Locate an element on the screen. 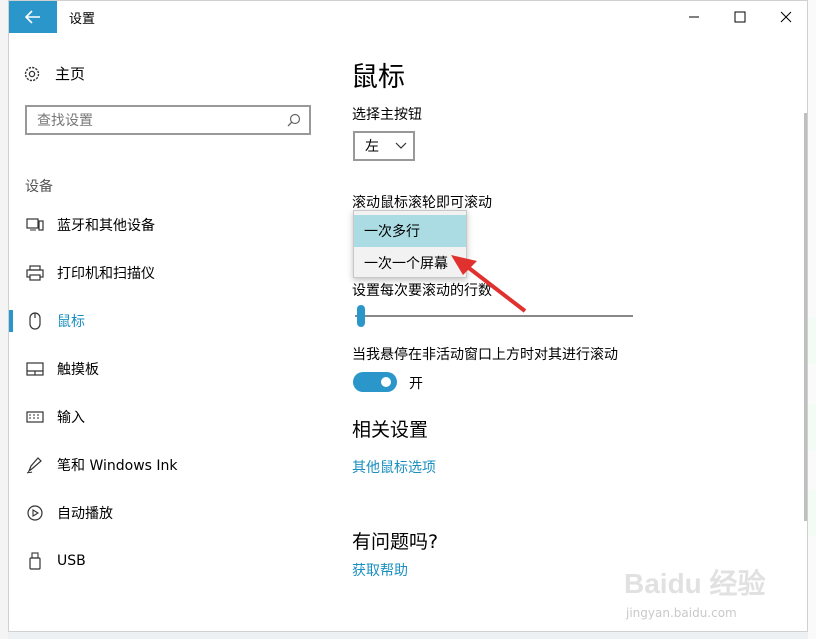 The image size is (816, 639). chevron-down-icon is located at coordinates (401, 146).